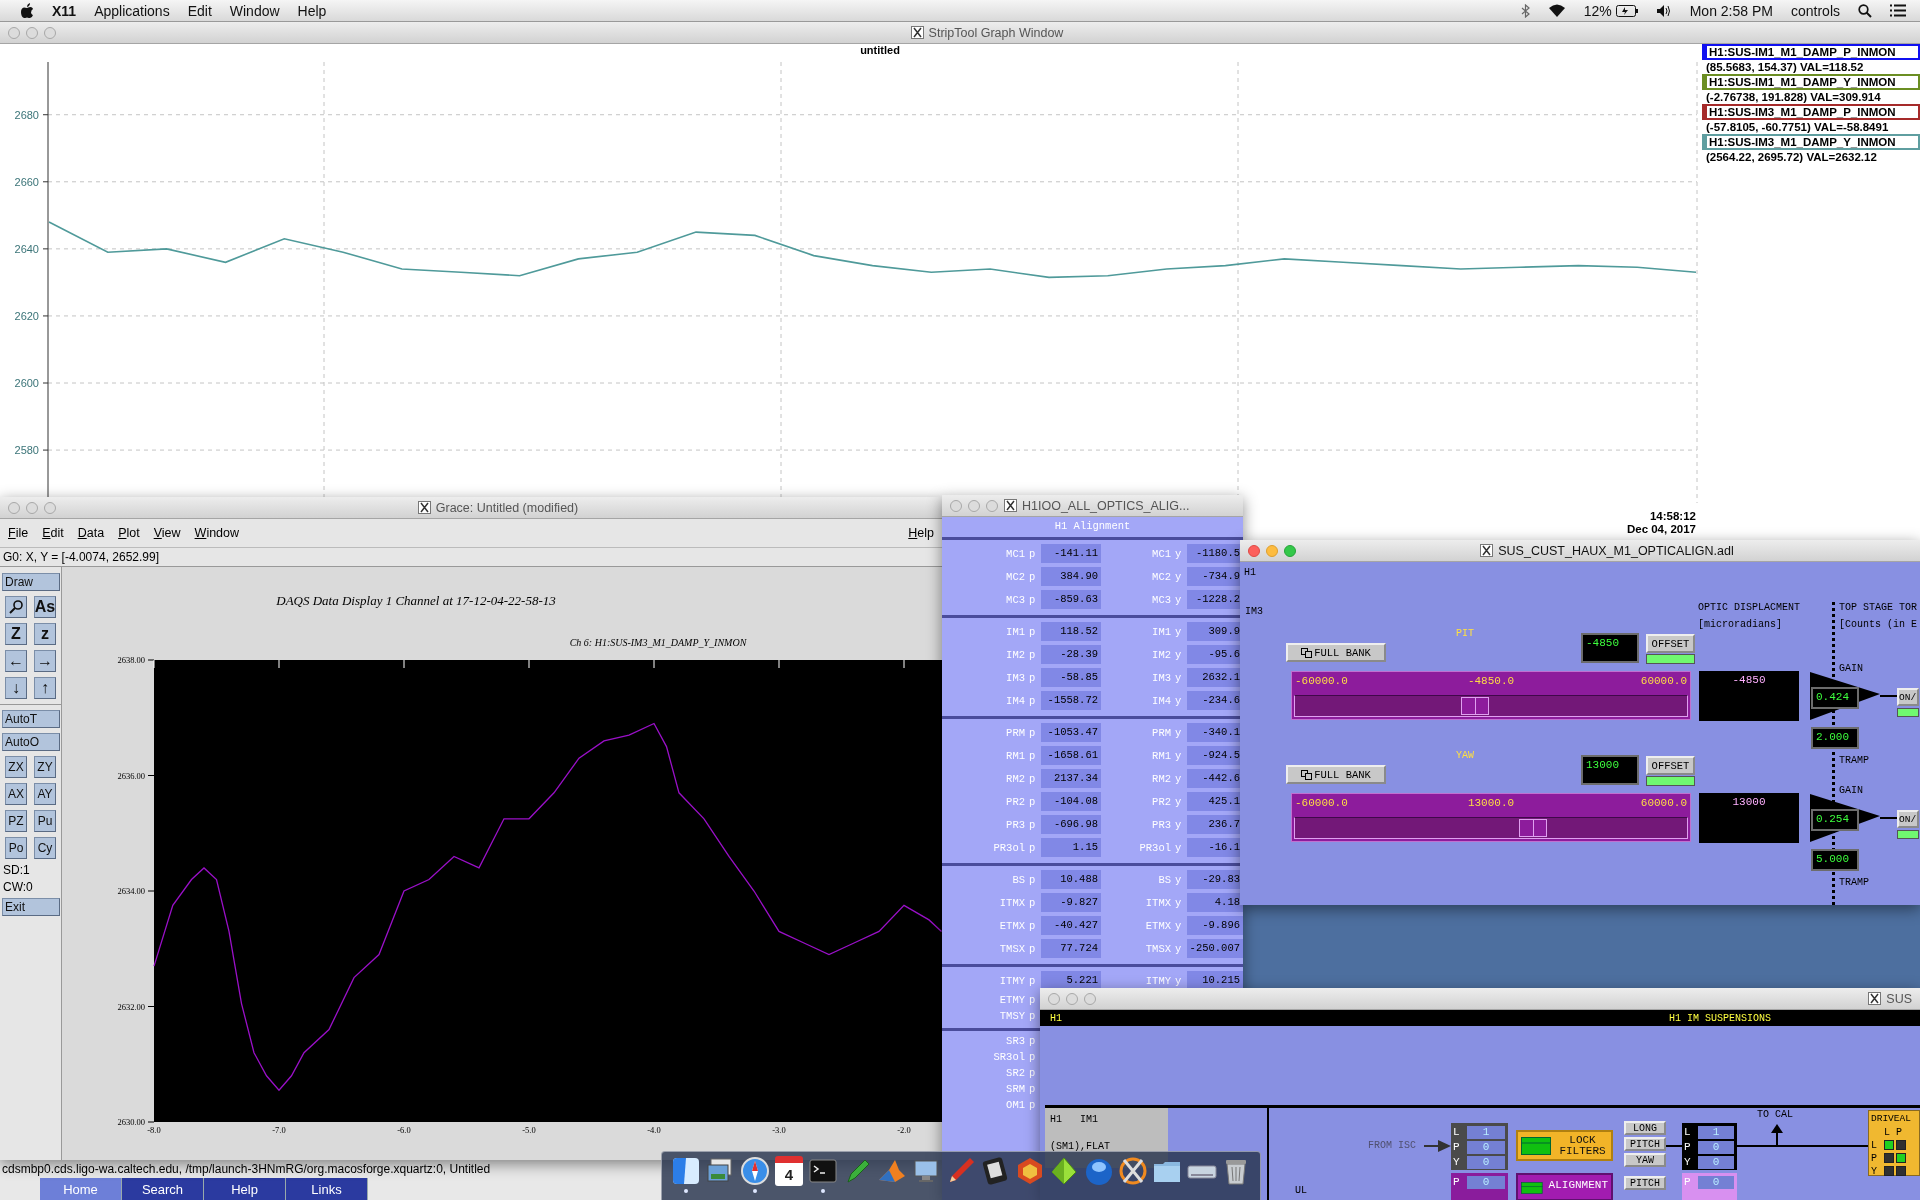  I want to click on compass-icon, so click(754, 1171).